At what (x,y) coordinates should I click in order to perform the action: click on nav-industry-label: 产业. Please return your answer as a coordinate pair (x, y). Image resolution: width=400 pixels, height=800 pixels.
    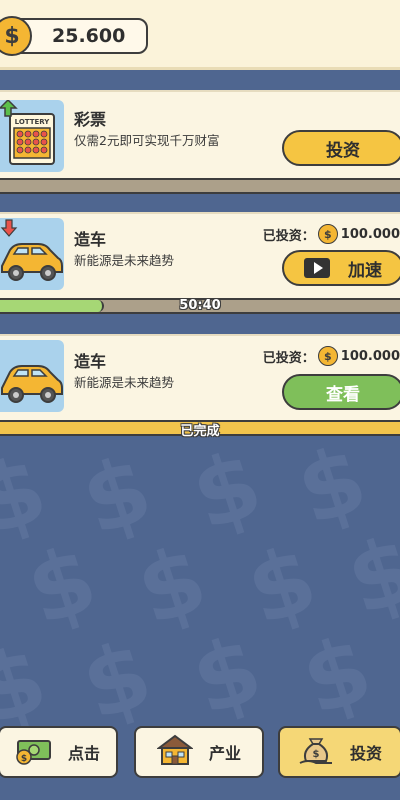
    Looking at the image, I should click on (224, 753).